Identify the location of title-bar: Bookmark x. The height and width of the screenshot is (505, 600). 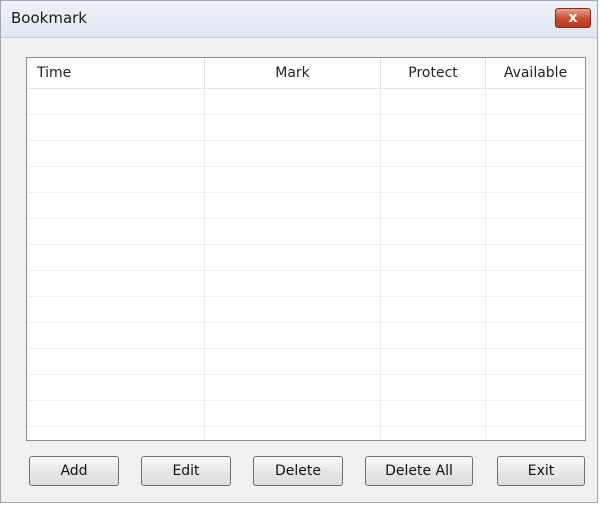
(299, 19).